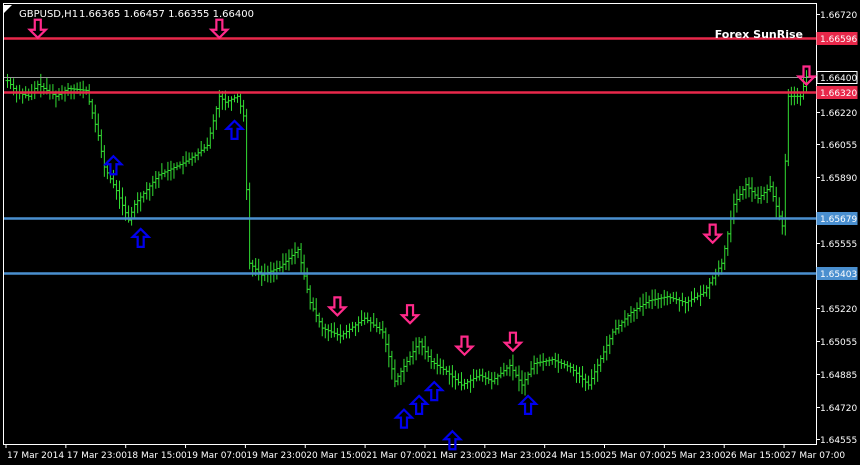  I want to click on time-tick-label: 19 Mar 07:00, so click(217, 456).